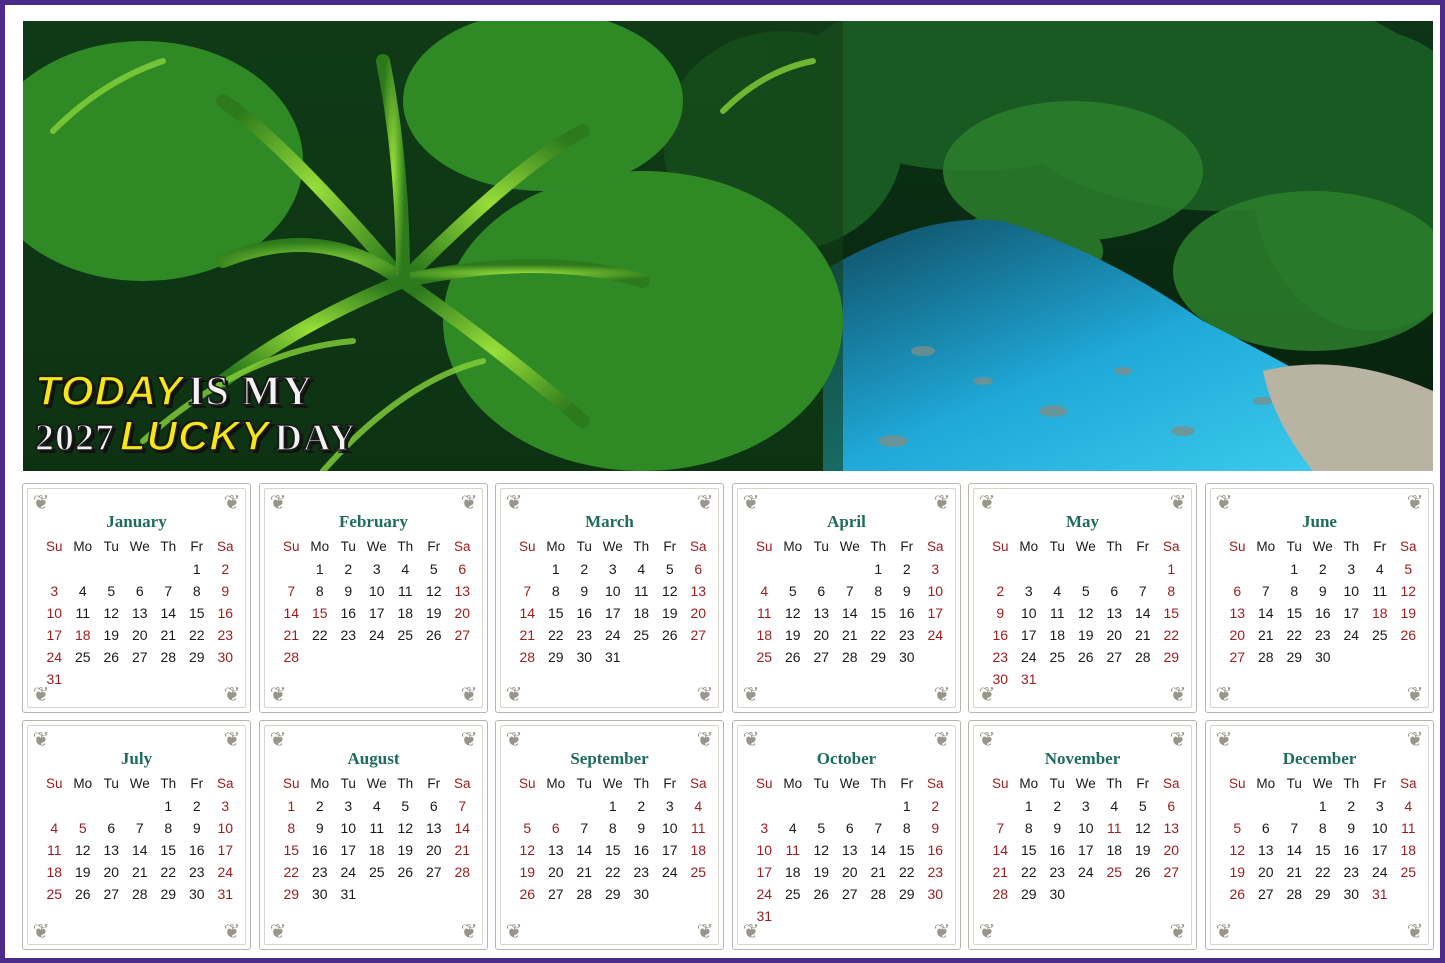 Image resolution: width=1445 pixels, height=963 pixels. I want to click on day-cell: 7, so click(1265, 591).